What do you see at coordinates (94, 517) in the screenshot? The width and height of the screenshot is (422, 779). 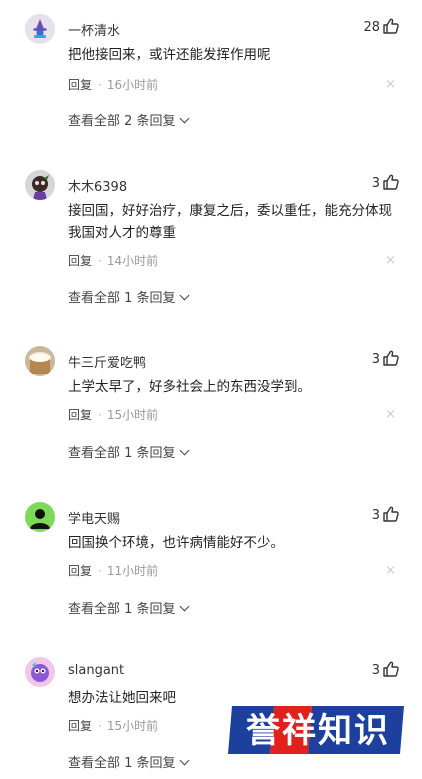 I see `username: 学电天赐` at bounding box center [94, 517].